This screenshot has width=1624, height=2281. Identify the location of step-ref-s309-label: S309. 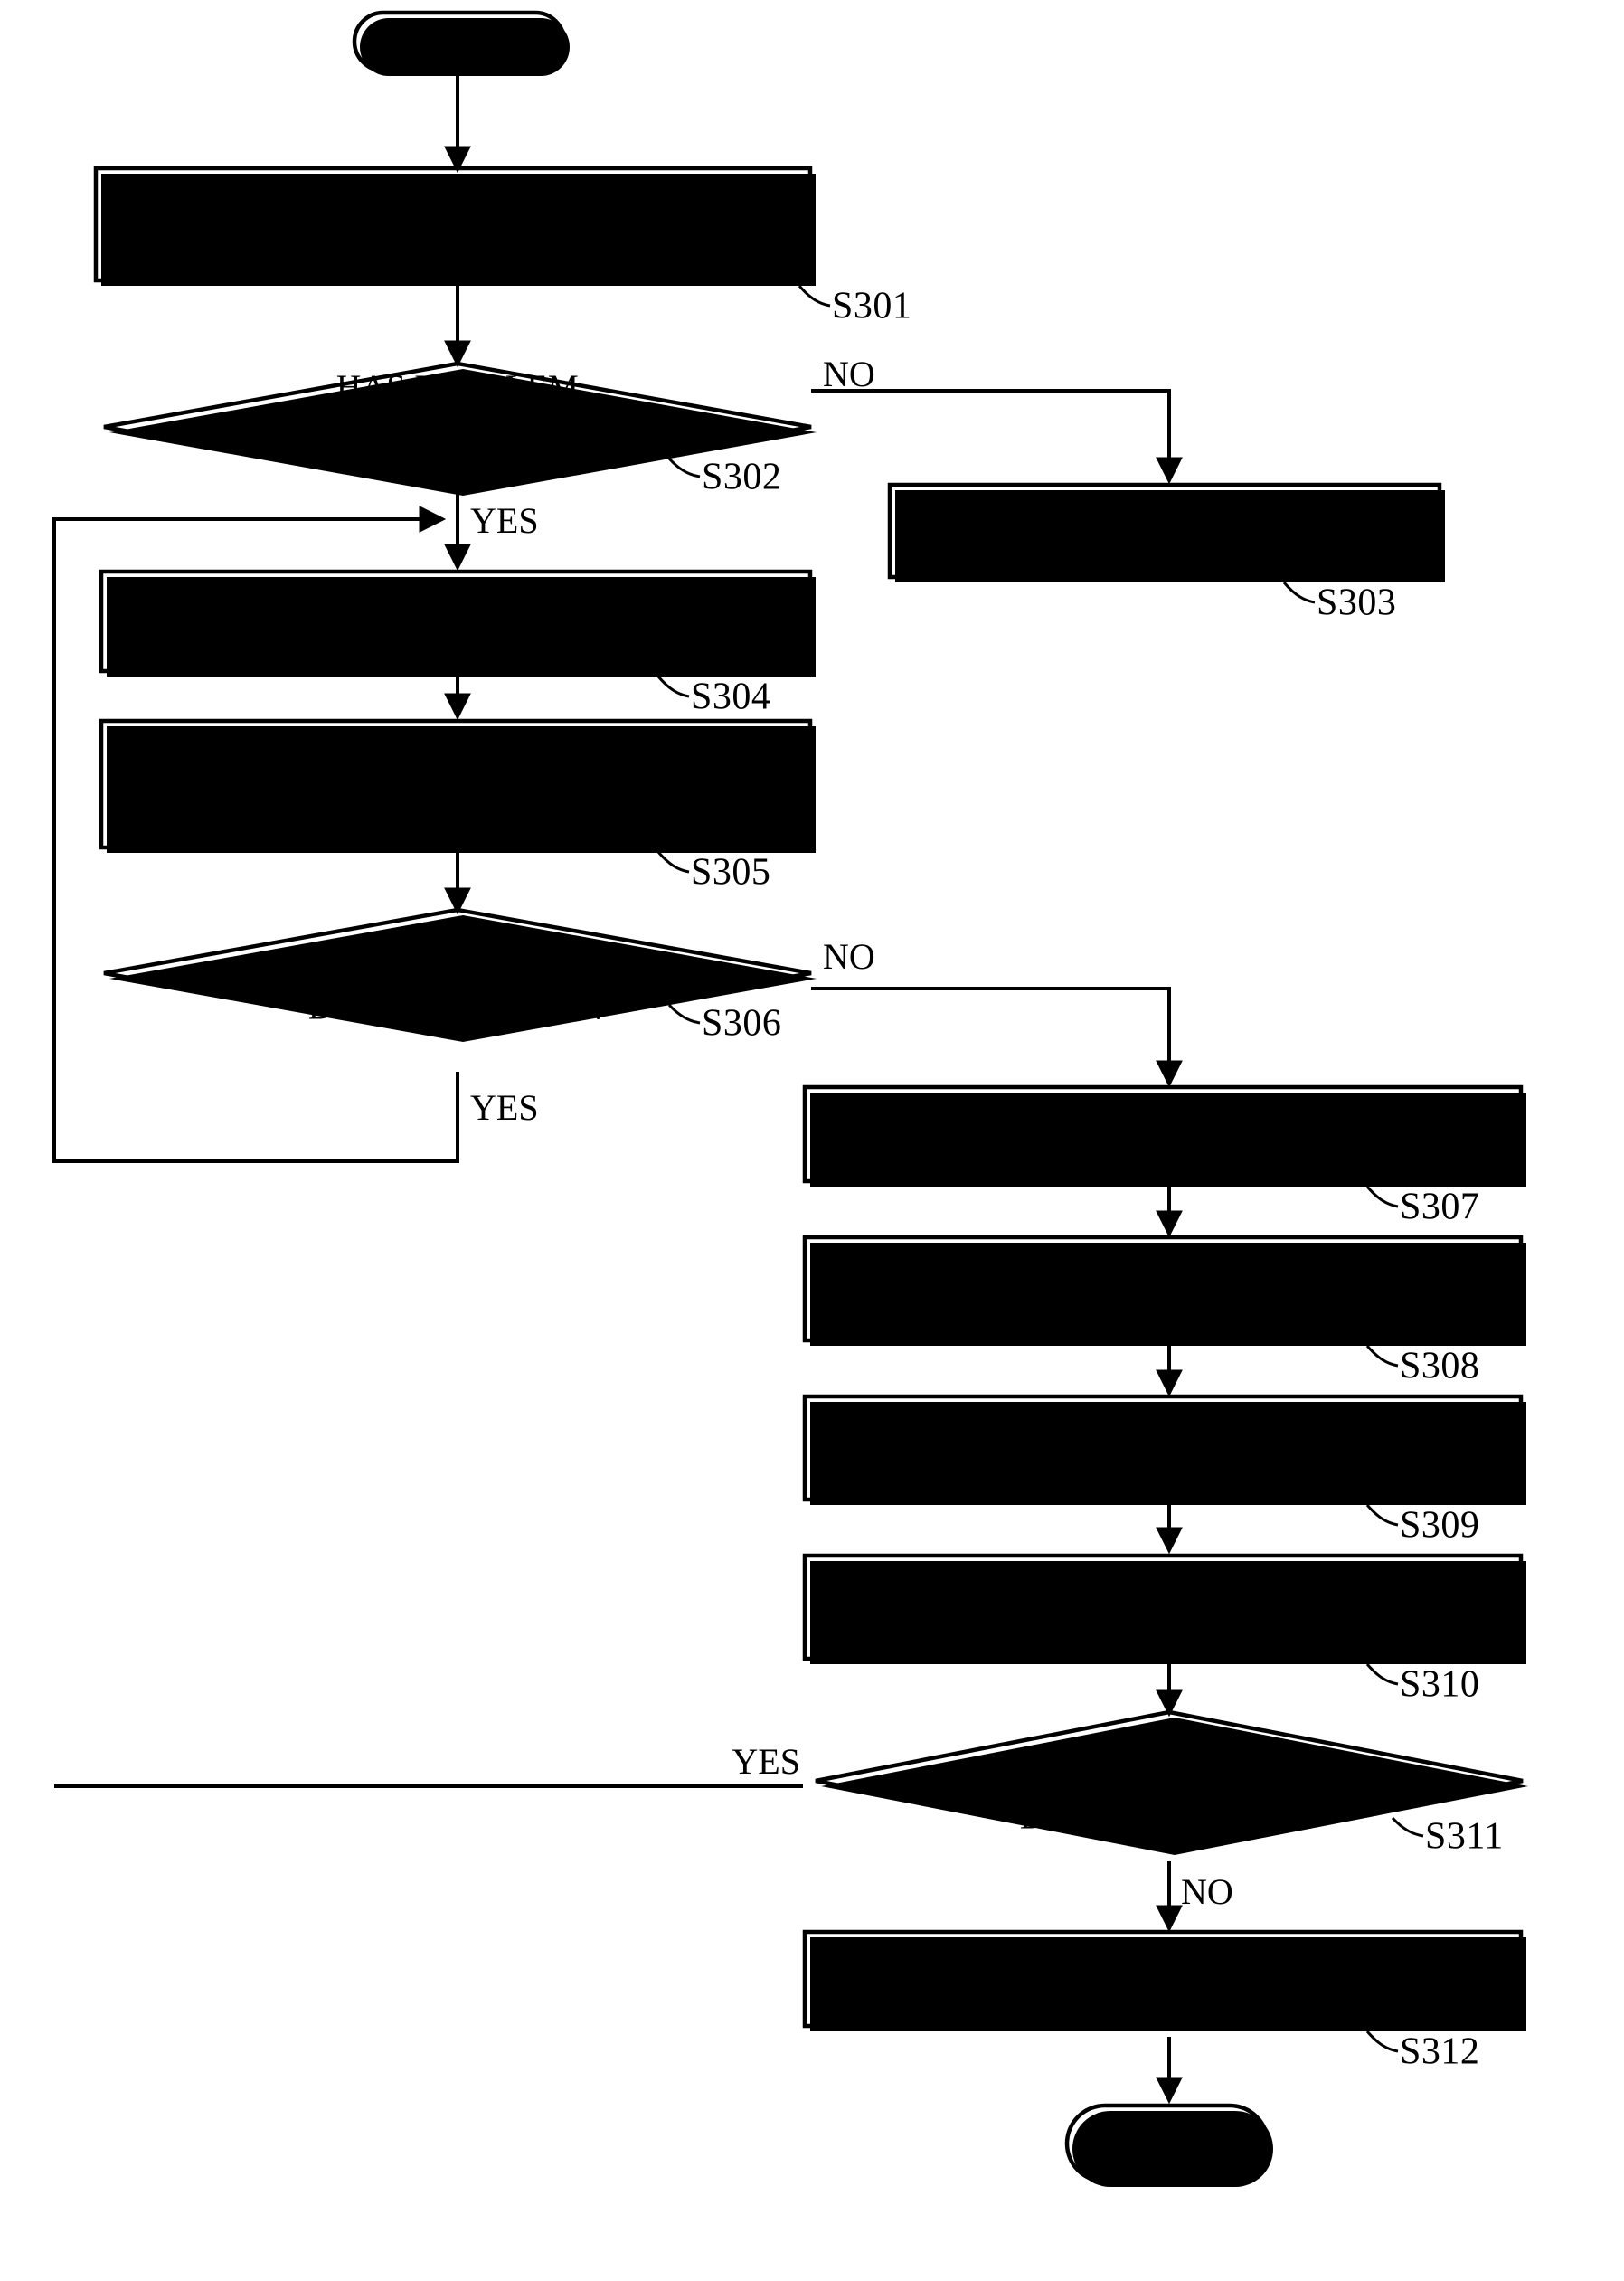
(1440, 1526).